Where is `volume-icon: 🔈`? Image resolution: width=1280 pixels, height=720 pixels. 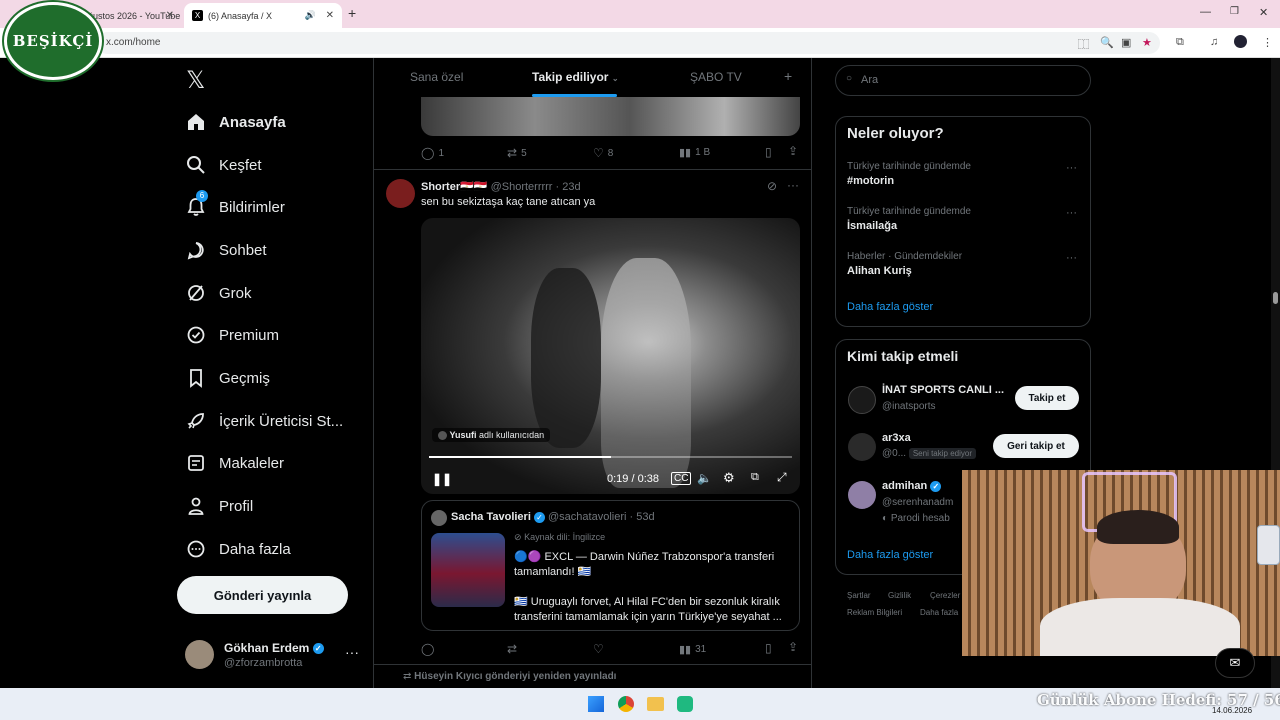 volume-icon: 🔈 is located at coordinates (704, 478).